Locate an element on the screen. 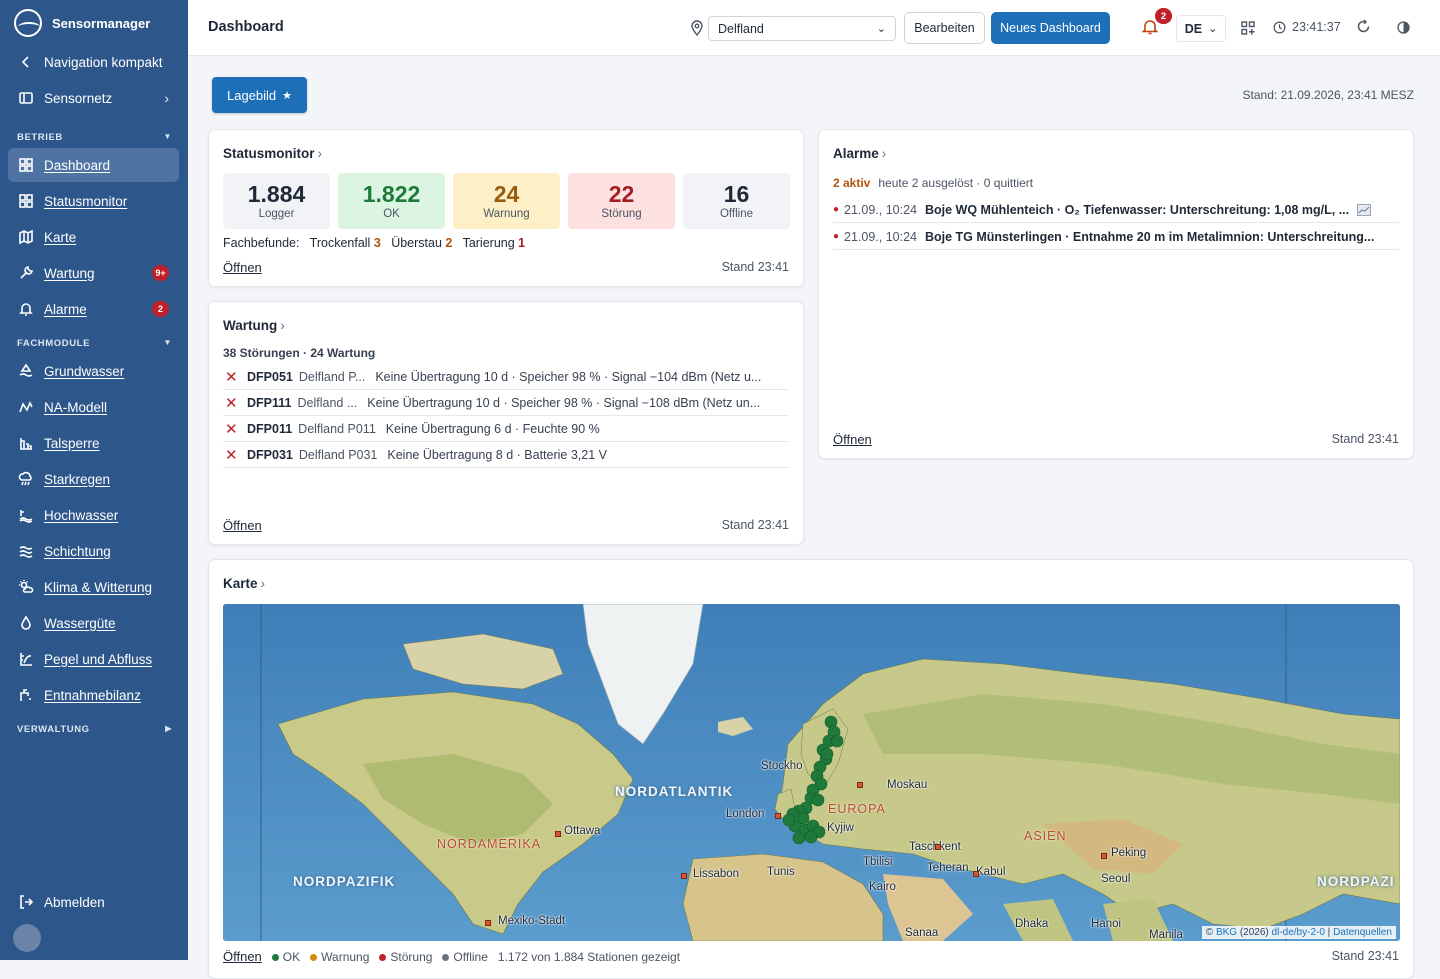 The height and width of the screenshot is (979, 1440). kpi-label: OK is located at coordinates (391, 214).